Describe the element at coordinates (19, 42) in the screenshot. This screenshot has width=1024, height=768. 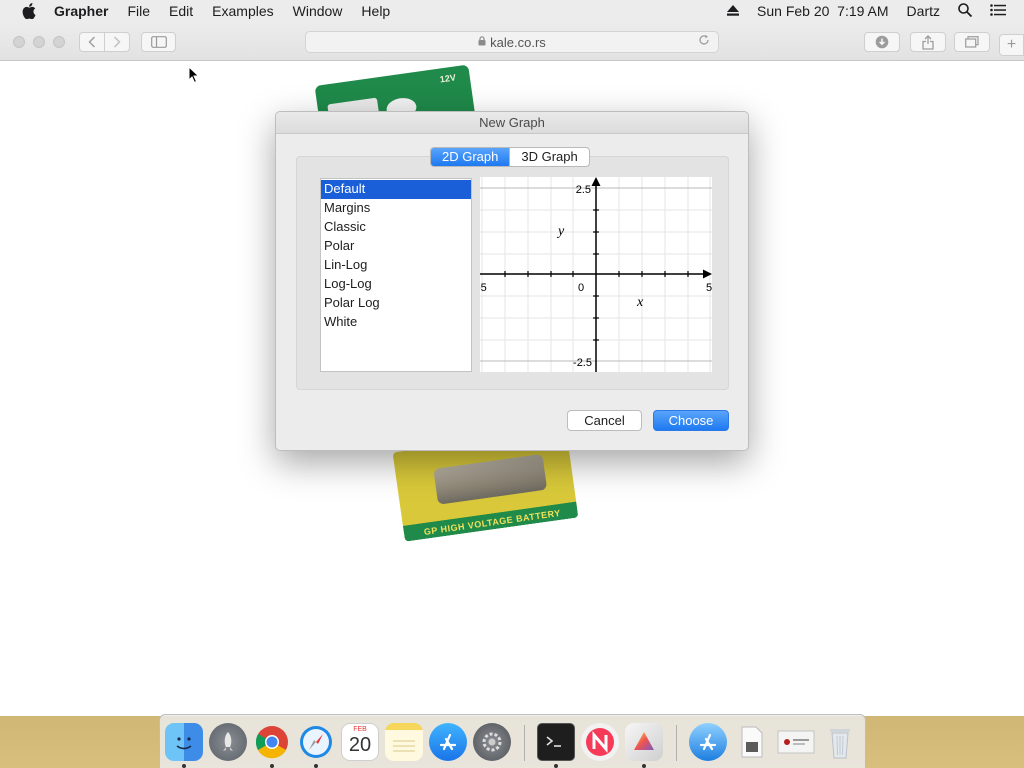
I see `close-window-button` at that location.